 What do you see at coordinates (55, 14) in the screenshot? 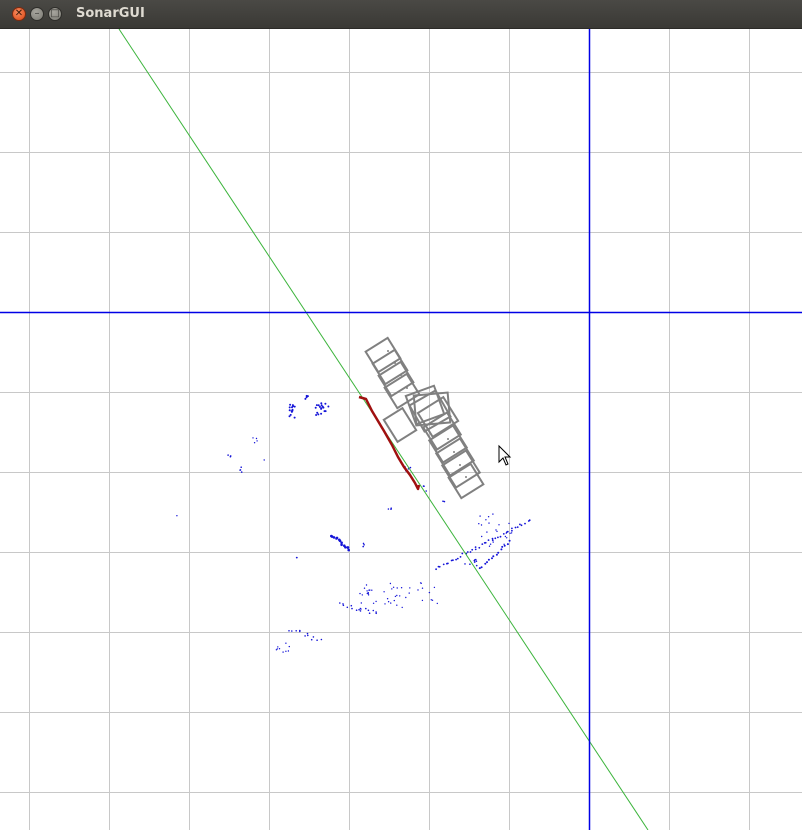
I see `maximize-icon: □` at bounding box center [55, 14].